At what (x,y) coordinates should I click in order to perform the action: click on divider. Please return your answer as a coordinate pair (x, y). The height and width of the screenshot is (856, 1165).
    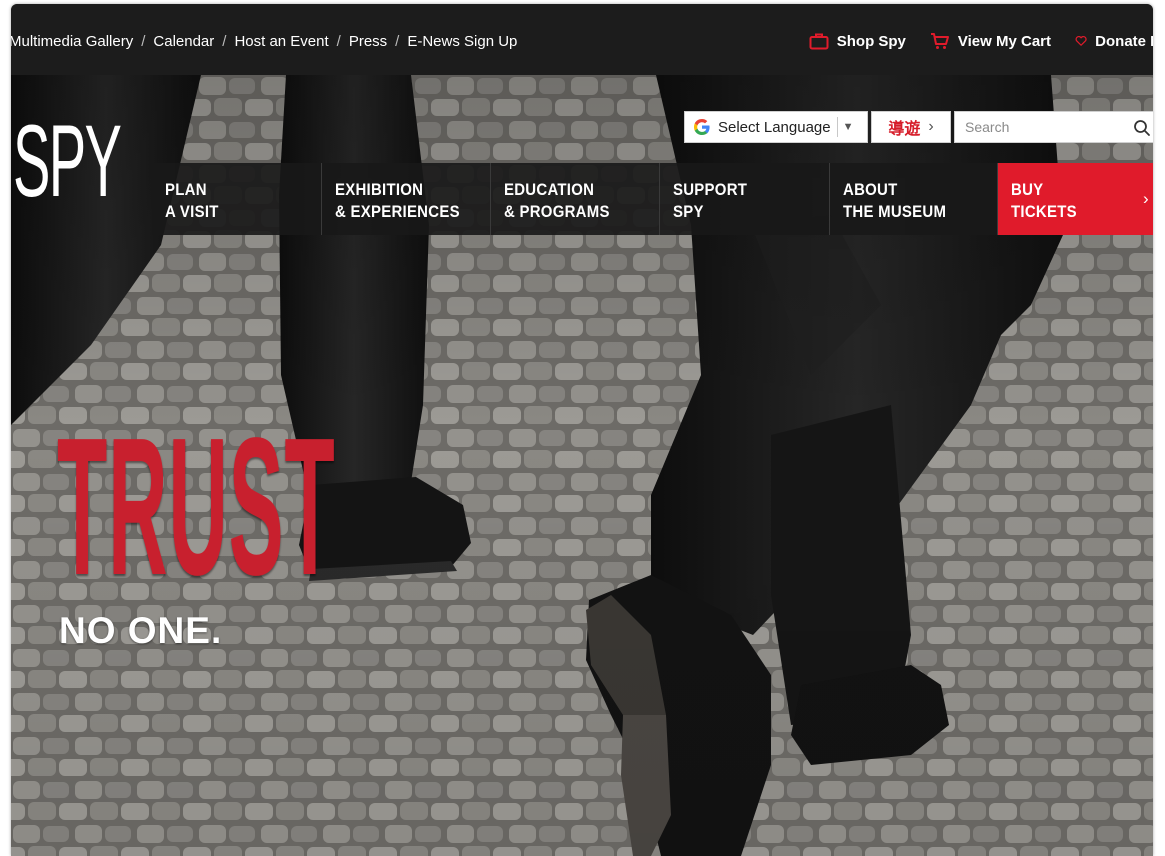
    Looking at the image, I should click on (837, 127).